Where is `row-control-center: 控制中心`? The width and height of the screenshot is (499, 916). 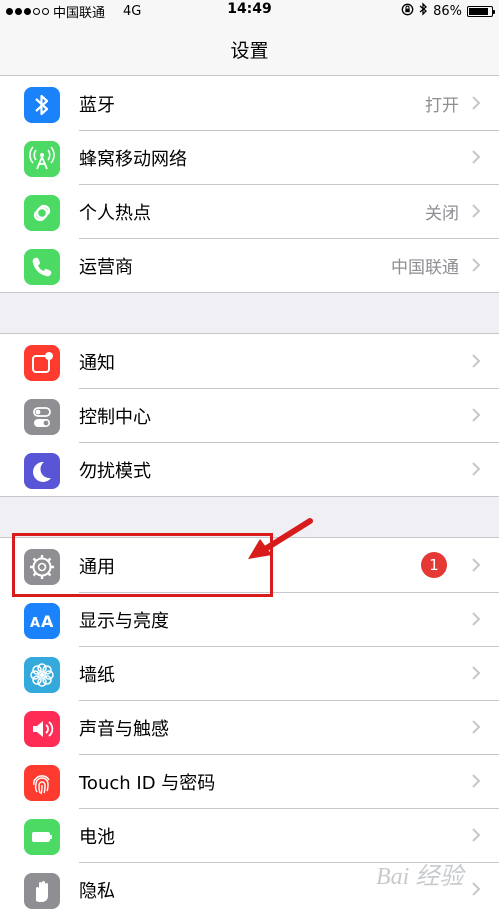
row-control-center: 控制中心 is located at coordinates (249, 415).